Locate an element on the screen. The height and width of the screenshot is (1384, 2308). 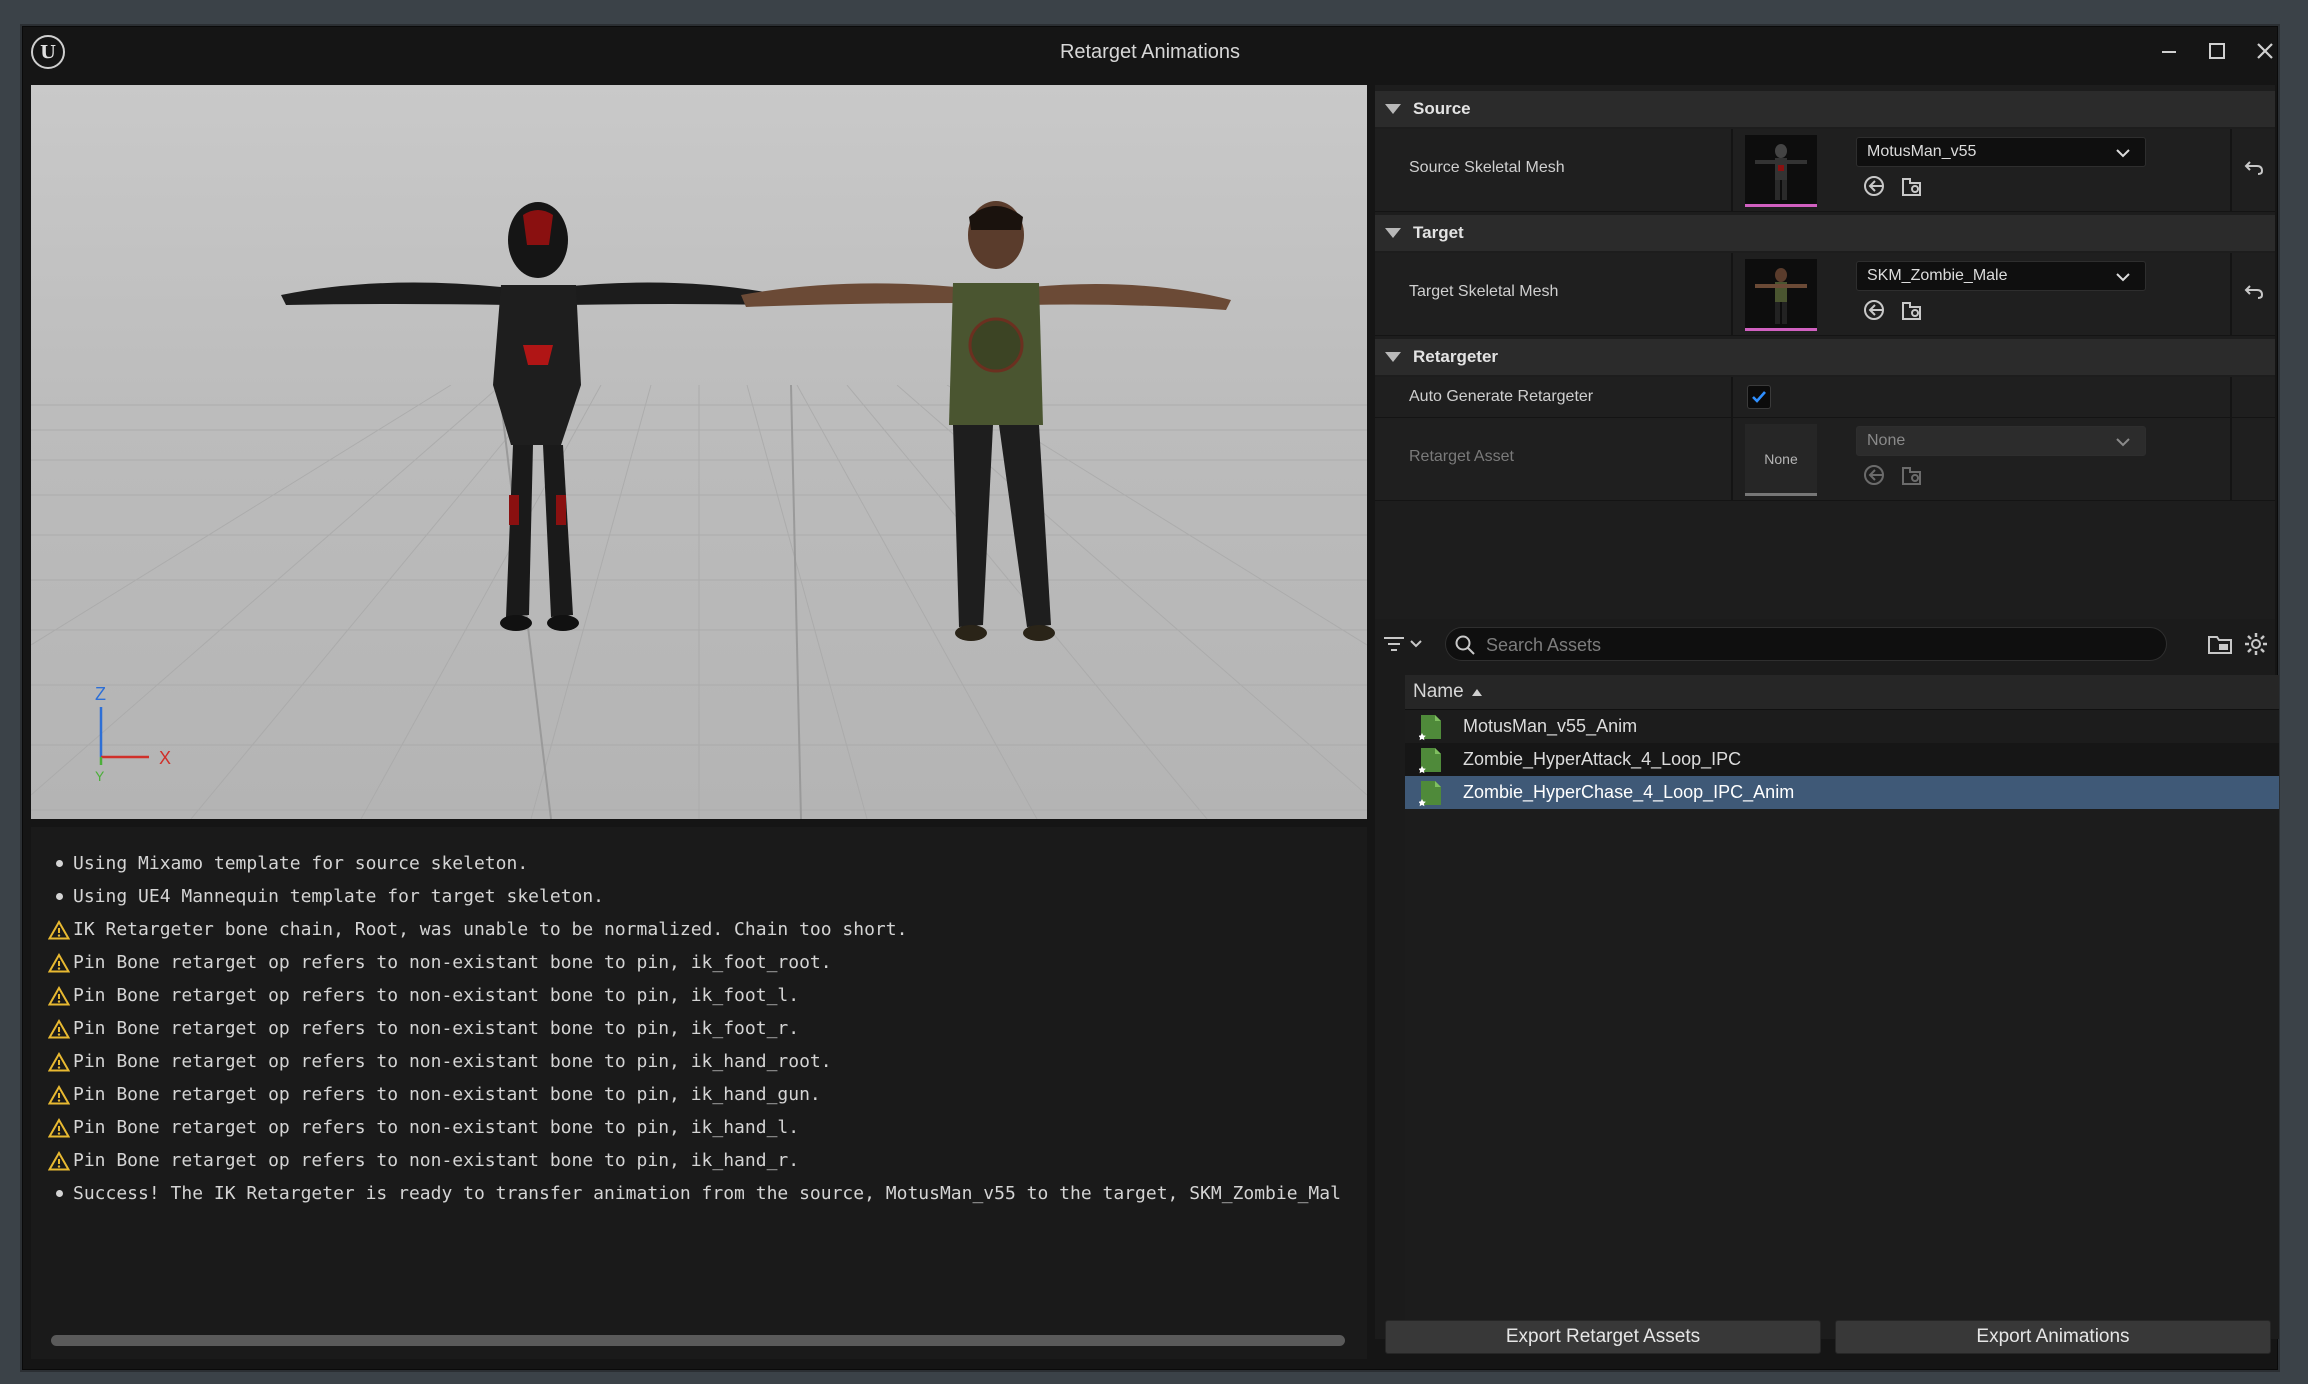
category-label: Source is located at coordinates (1442, 108).